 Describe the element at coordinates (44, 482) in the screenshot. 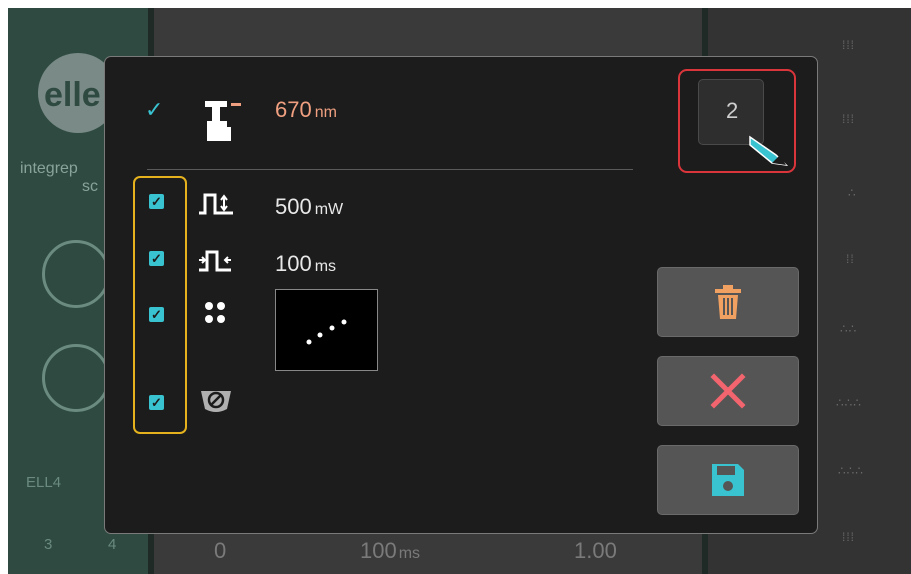

I see `background-chip: ELL4` at that location.